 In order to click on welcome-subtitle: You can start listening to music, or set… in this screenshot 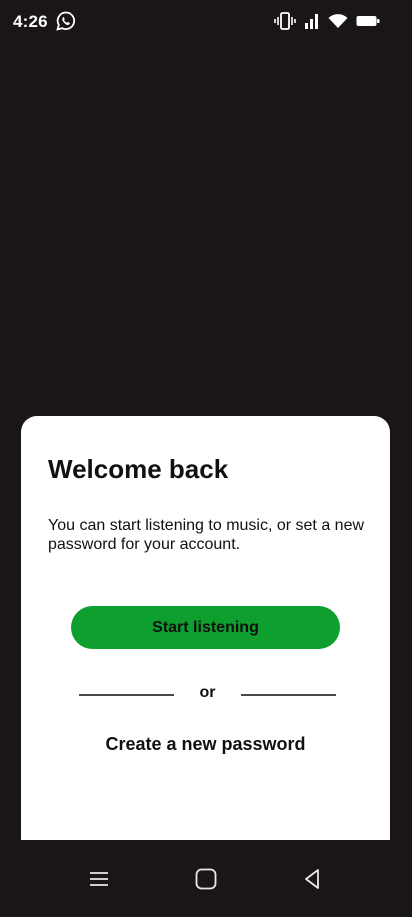, I will do `click(206, 535)`.